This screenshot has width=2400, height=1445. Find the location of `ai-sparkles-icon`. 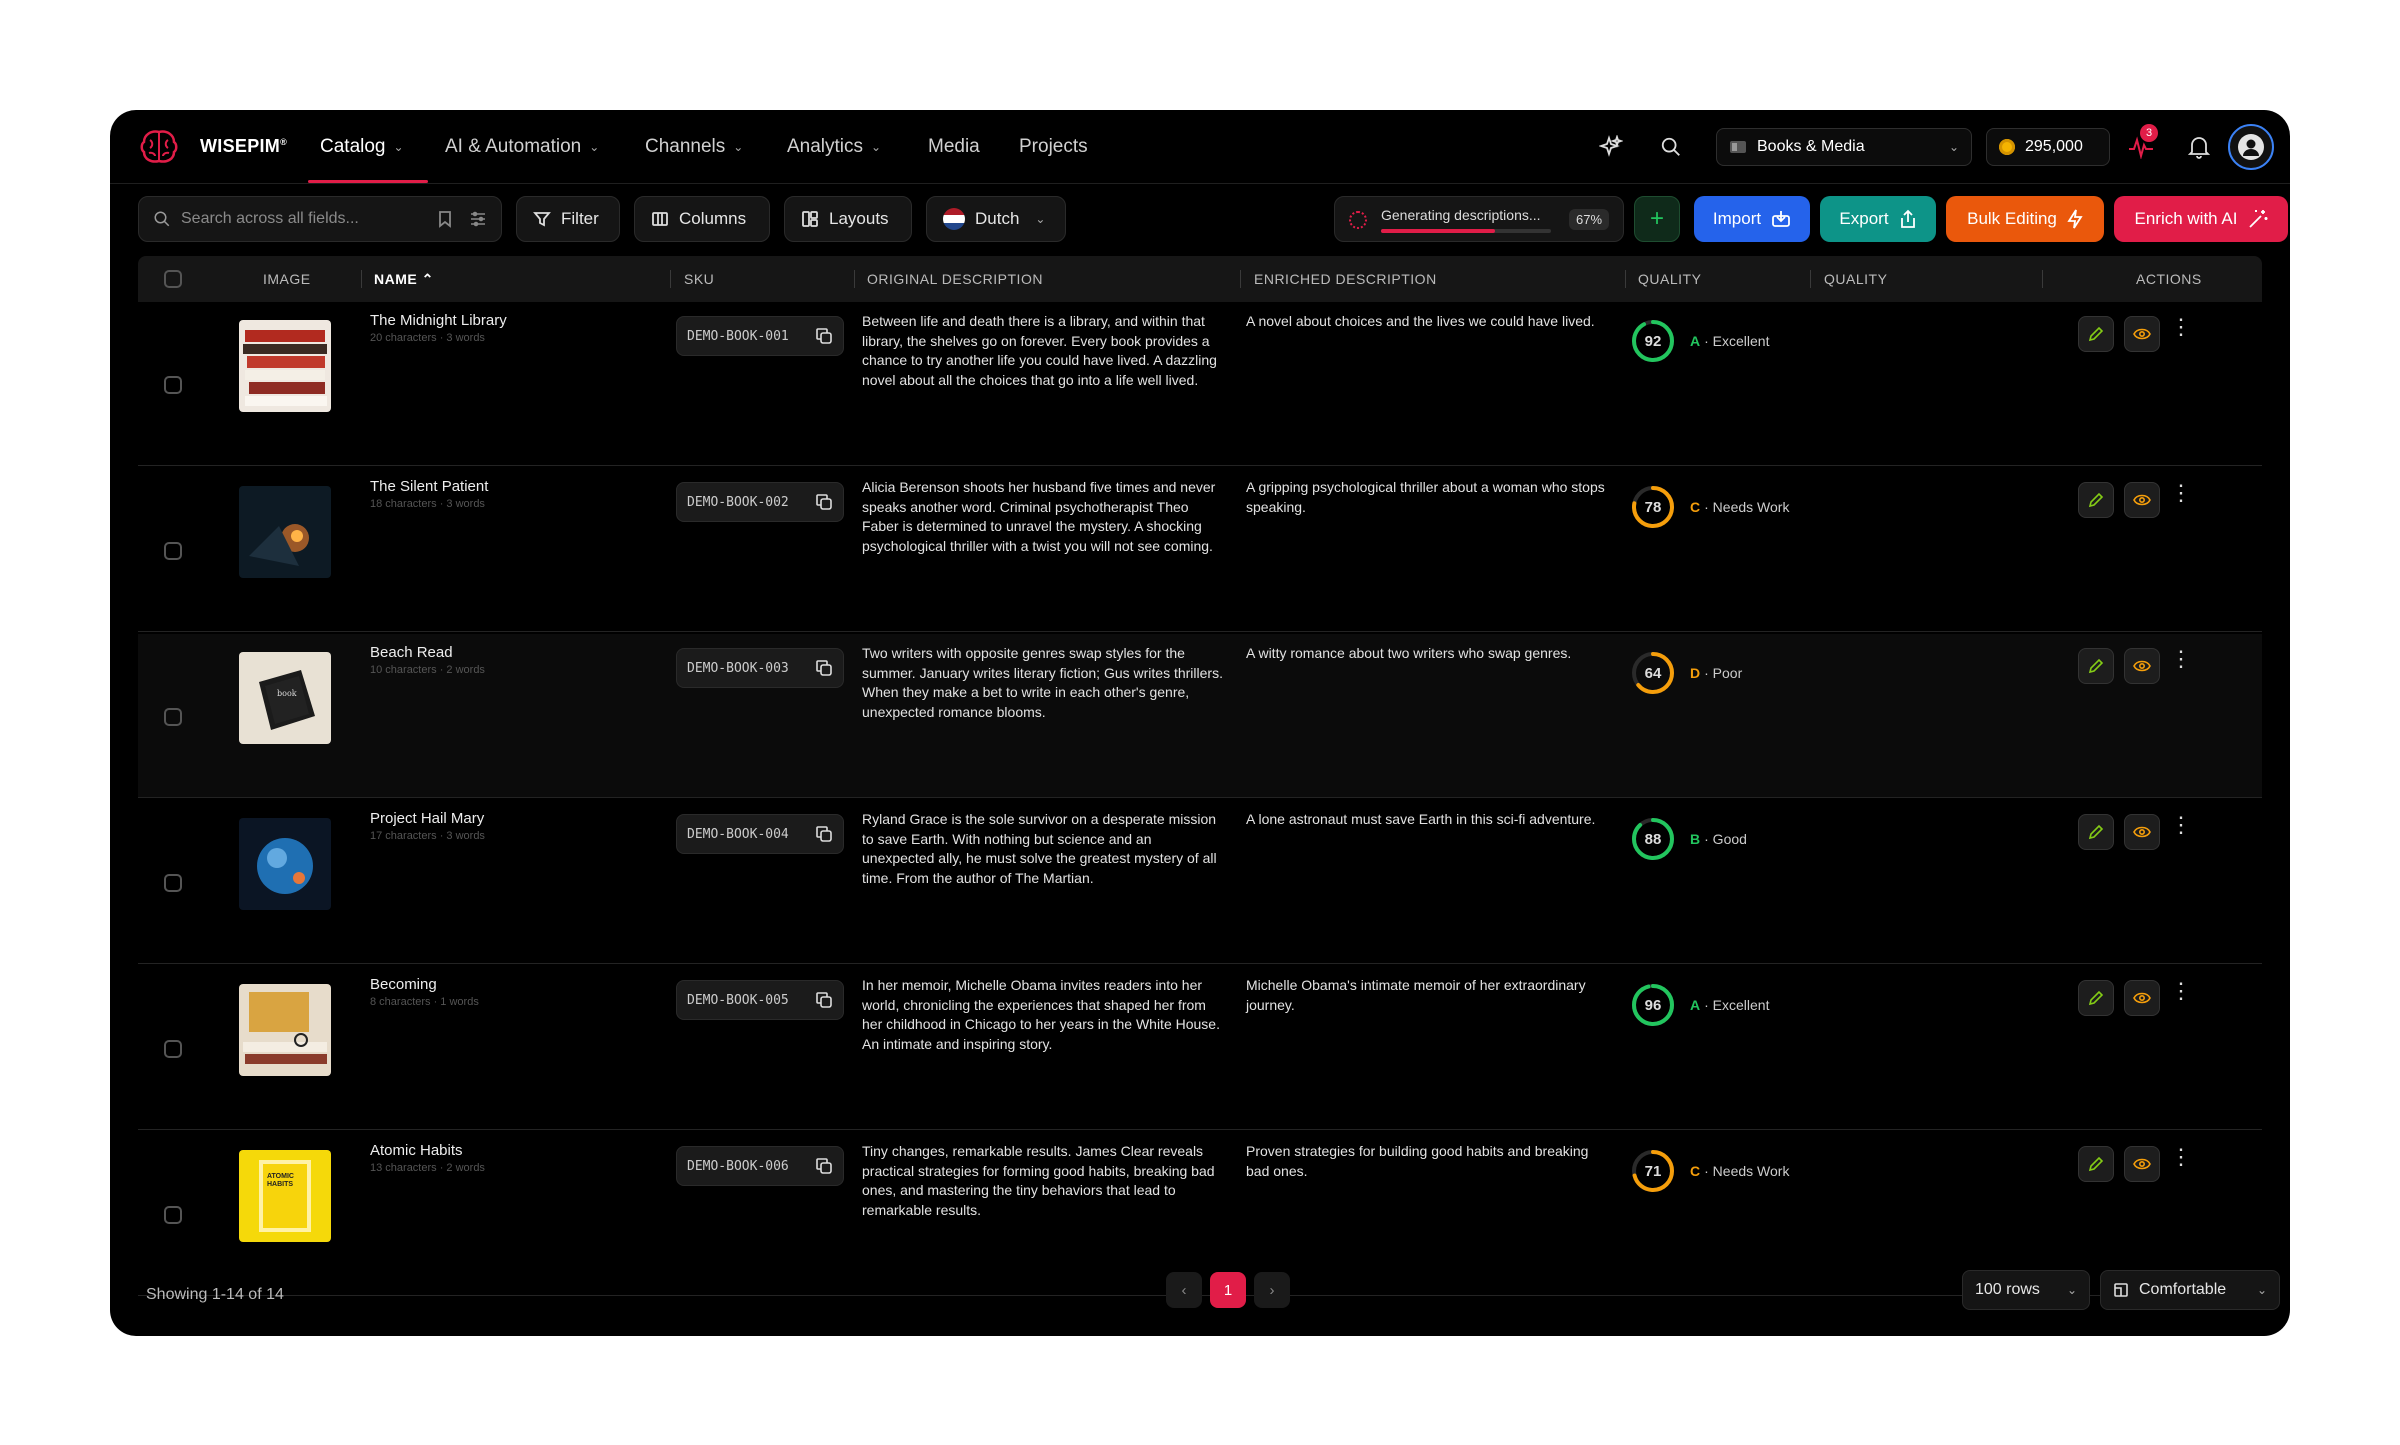

ai-sparkles-icon is located at coordinates (1611, 147).